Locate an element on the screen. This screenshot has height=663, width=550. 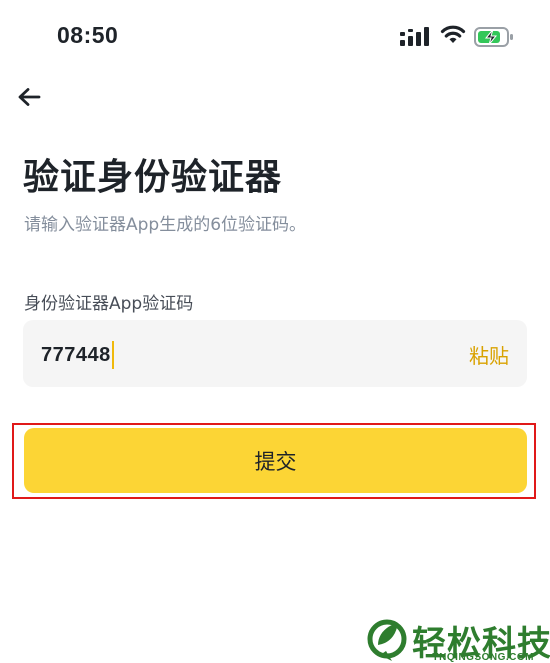
watermark-logo-icon is located at coordinates (387, 640).